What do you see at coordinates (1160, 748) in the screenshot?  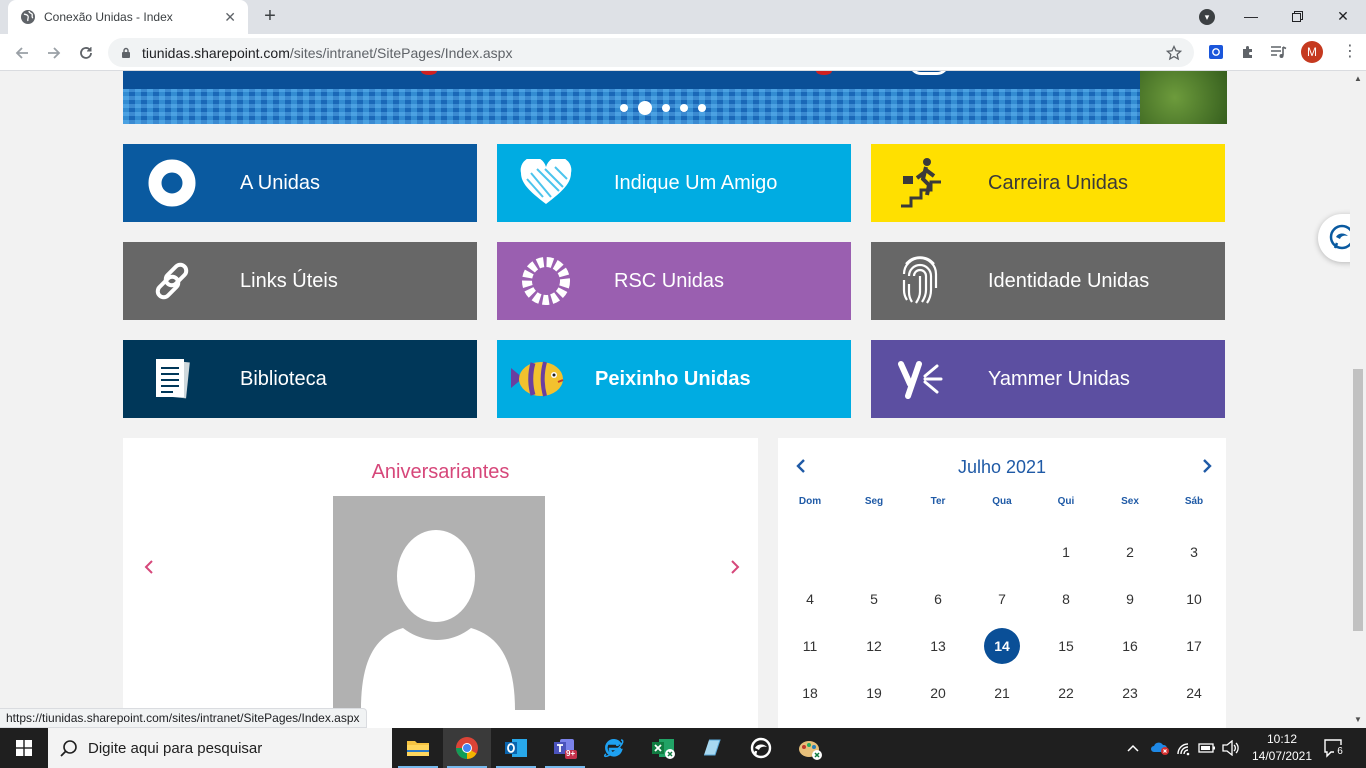 I see `tray-onedrive-error` at bounding box center [1160, 748].